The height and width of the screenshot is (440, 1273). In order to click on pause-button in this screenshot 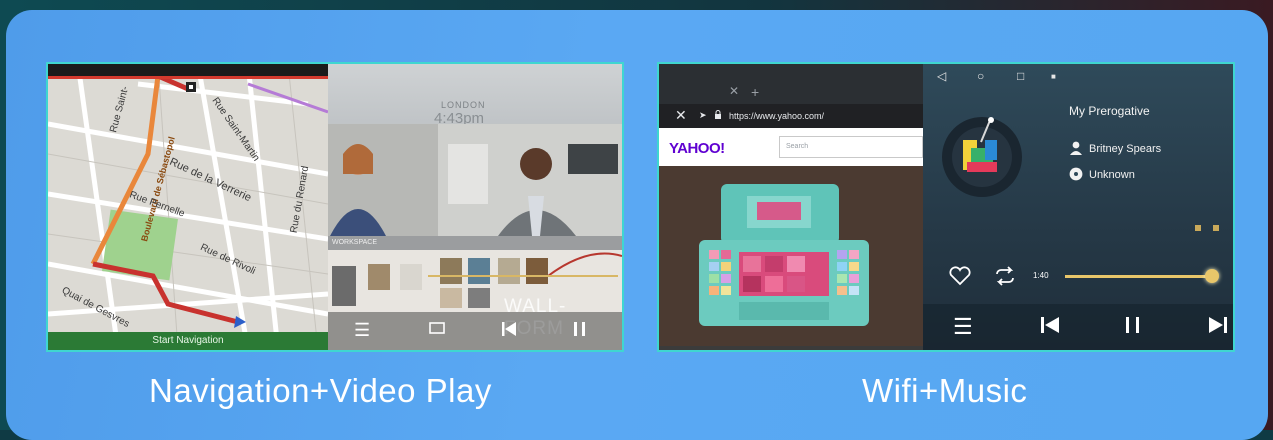, I will do `click(1133, 328)`.